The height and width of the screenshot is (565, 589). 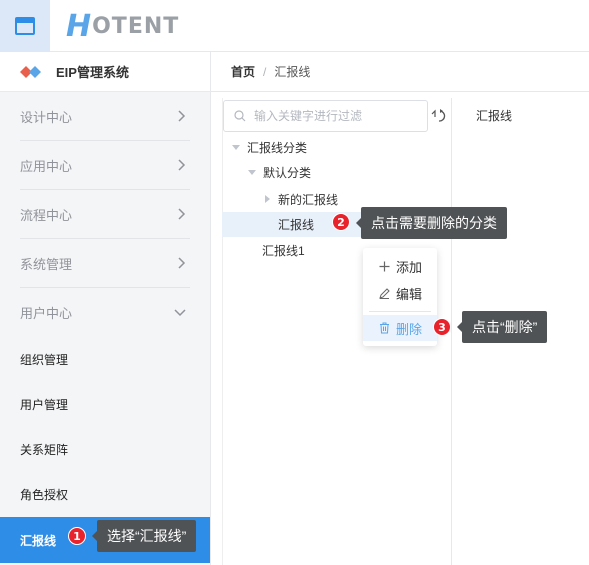 What do you see at coordinates (294, 26) in the screenshot?
I see `top-bar: H OTENT` at bounding box center [294, 26].